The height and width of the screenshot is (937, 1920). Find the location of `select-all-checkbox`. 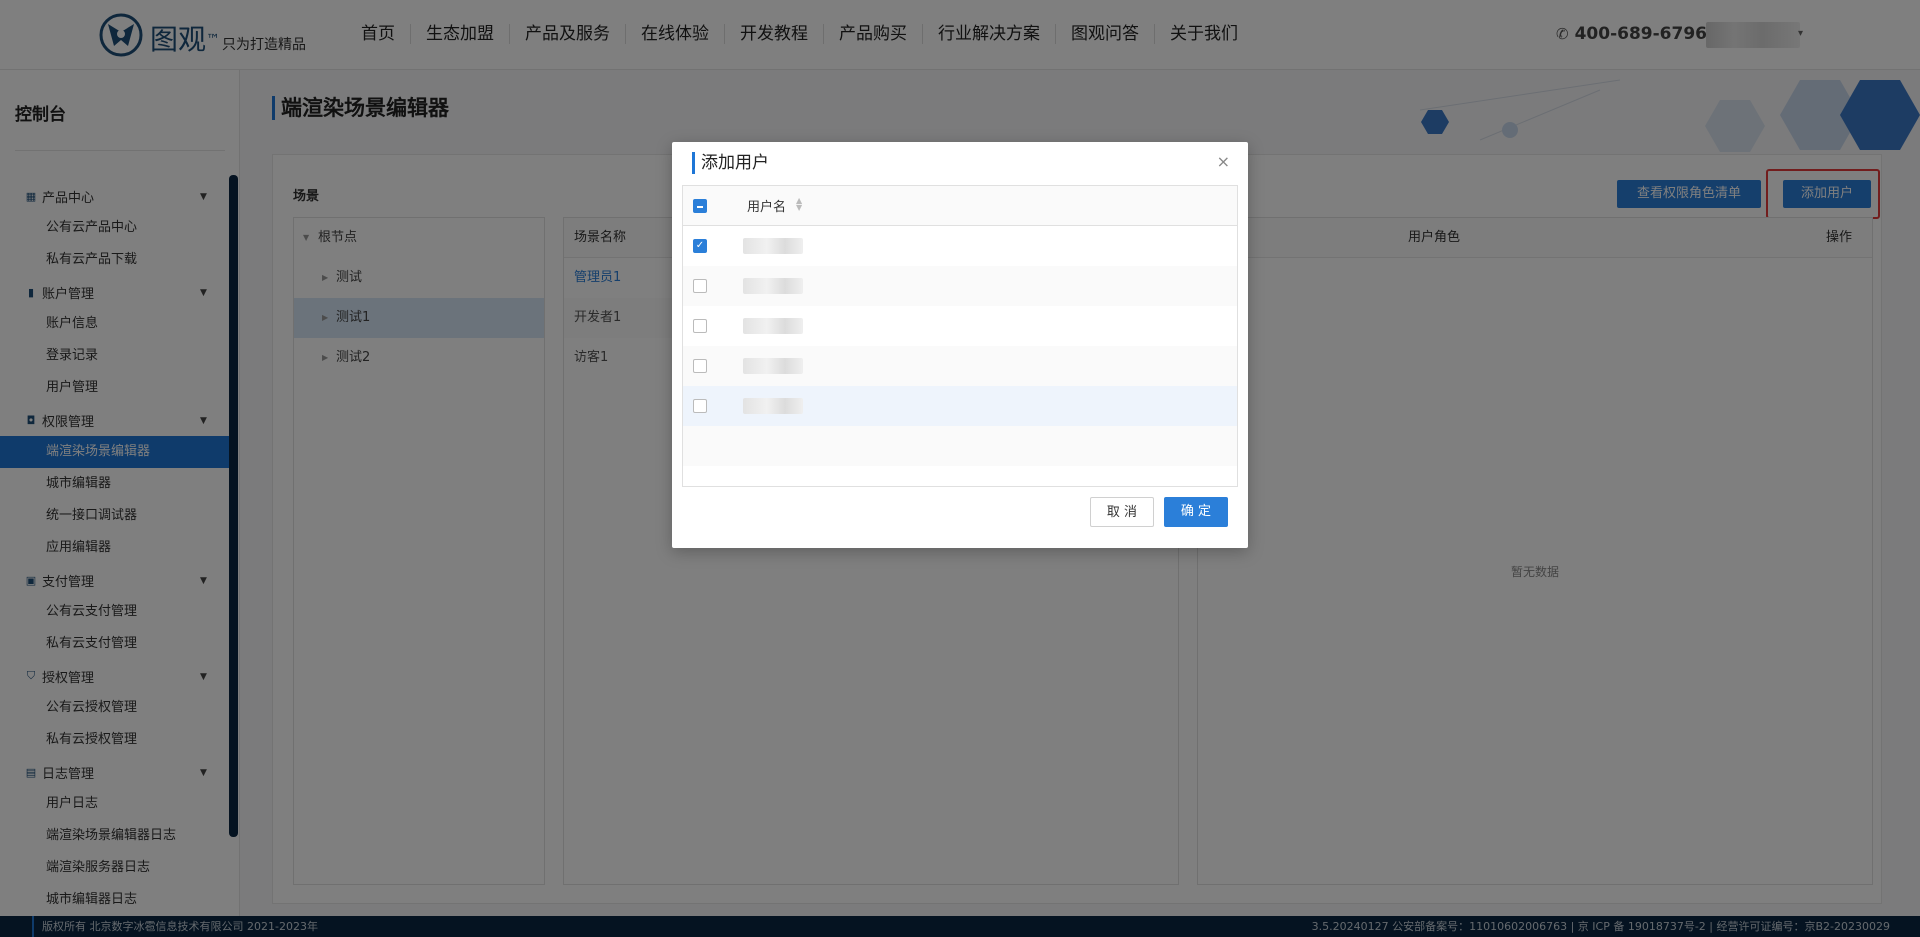

select-all-checkbox is located at coordinates (700, 206).